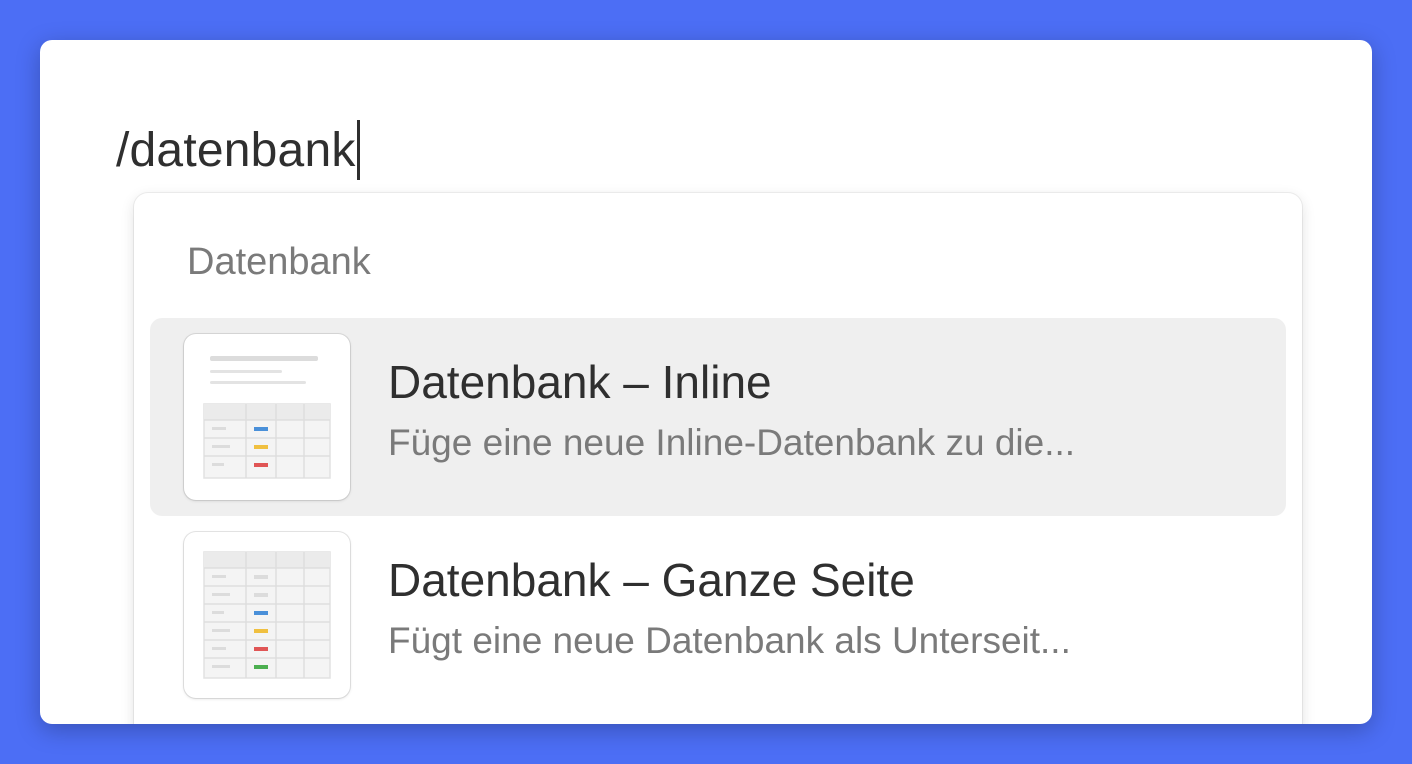  I want to click on menu-item-title: Datenbank – Ganze Seite, so click(651, 580).